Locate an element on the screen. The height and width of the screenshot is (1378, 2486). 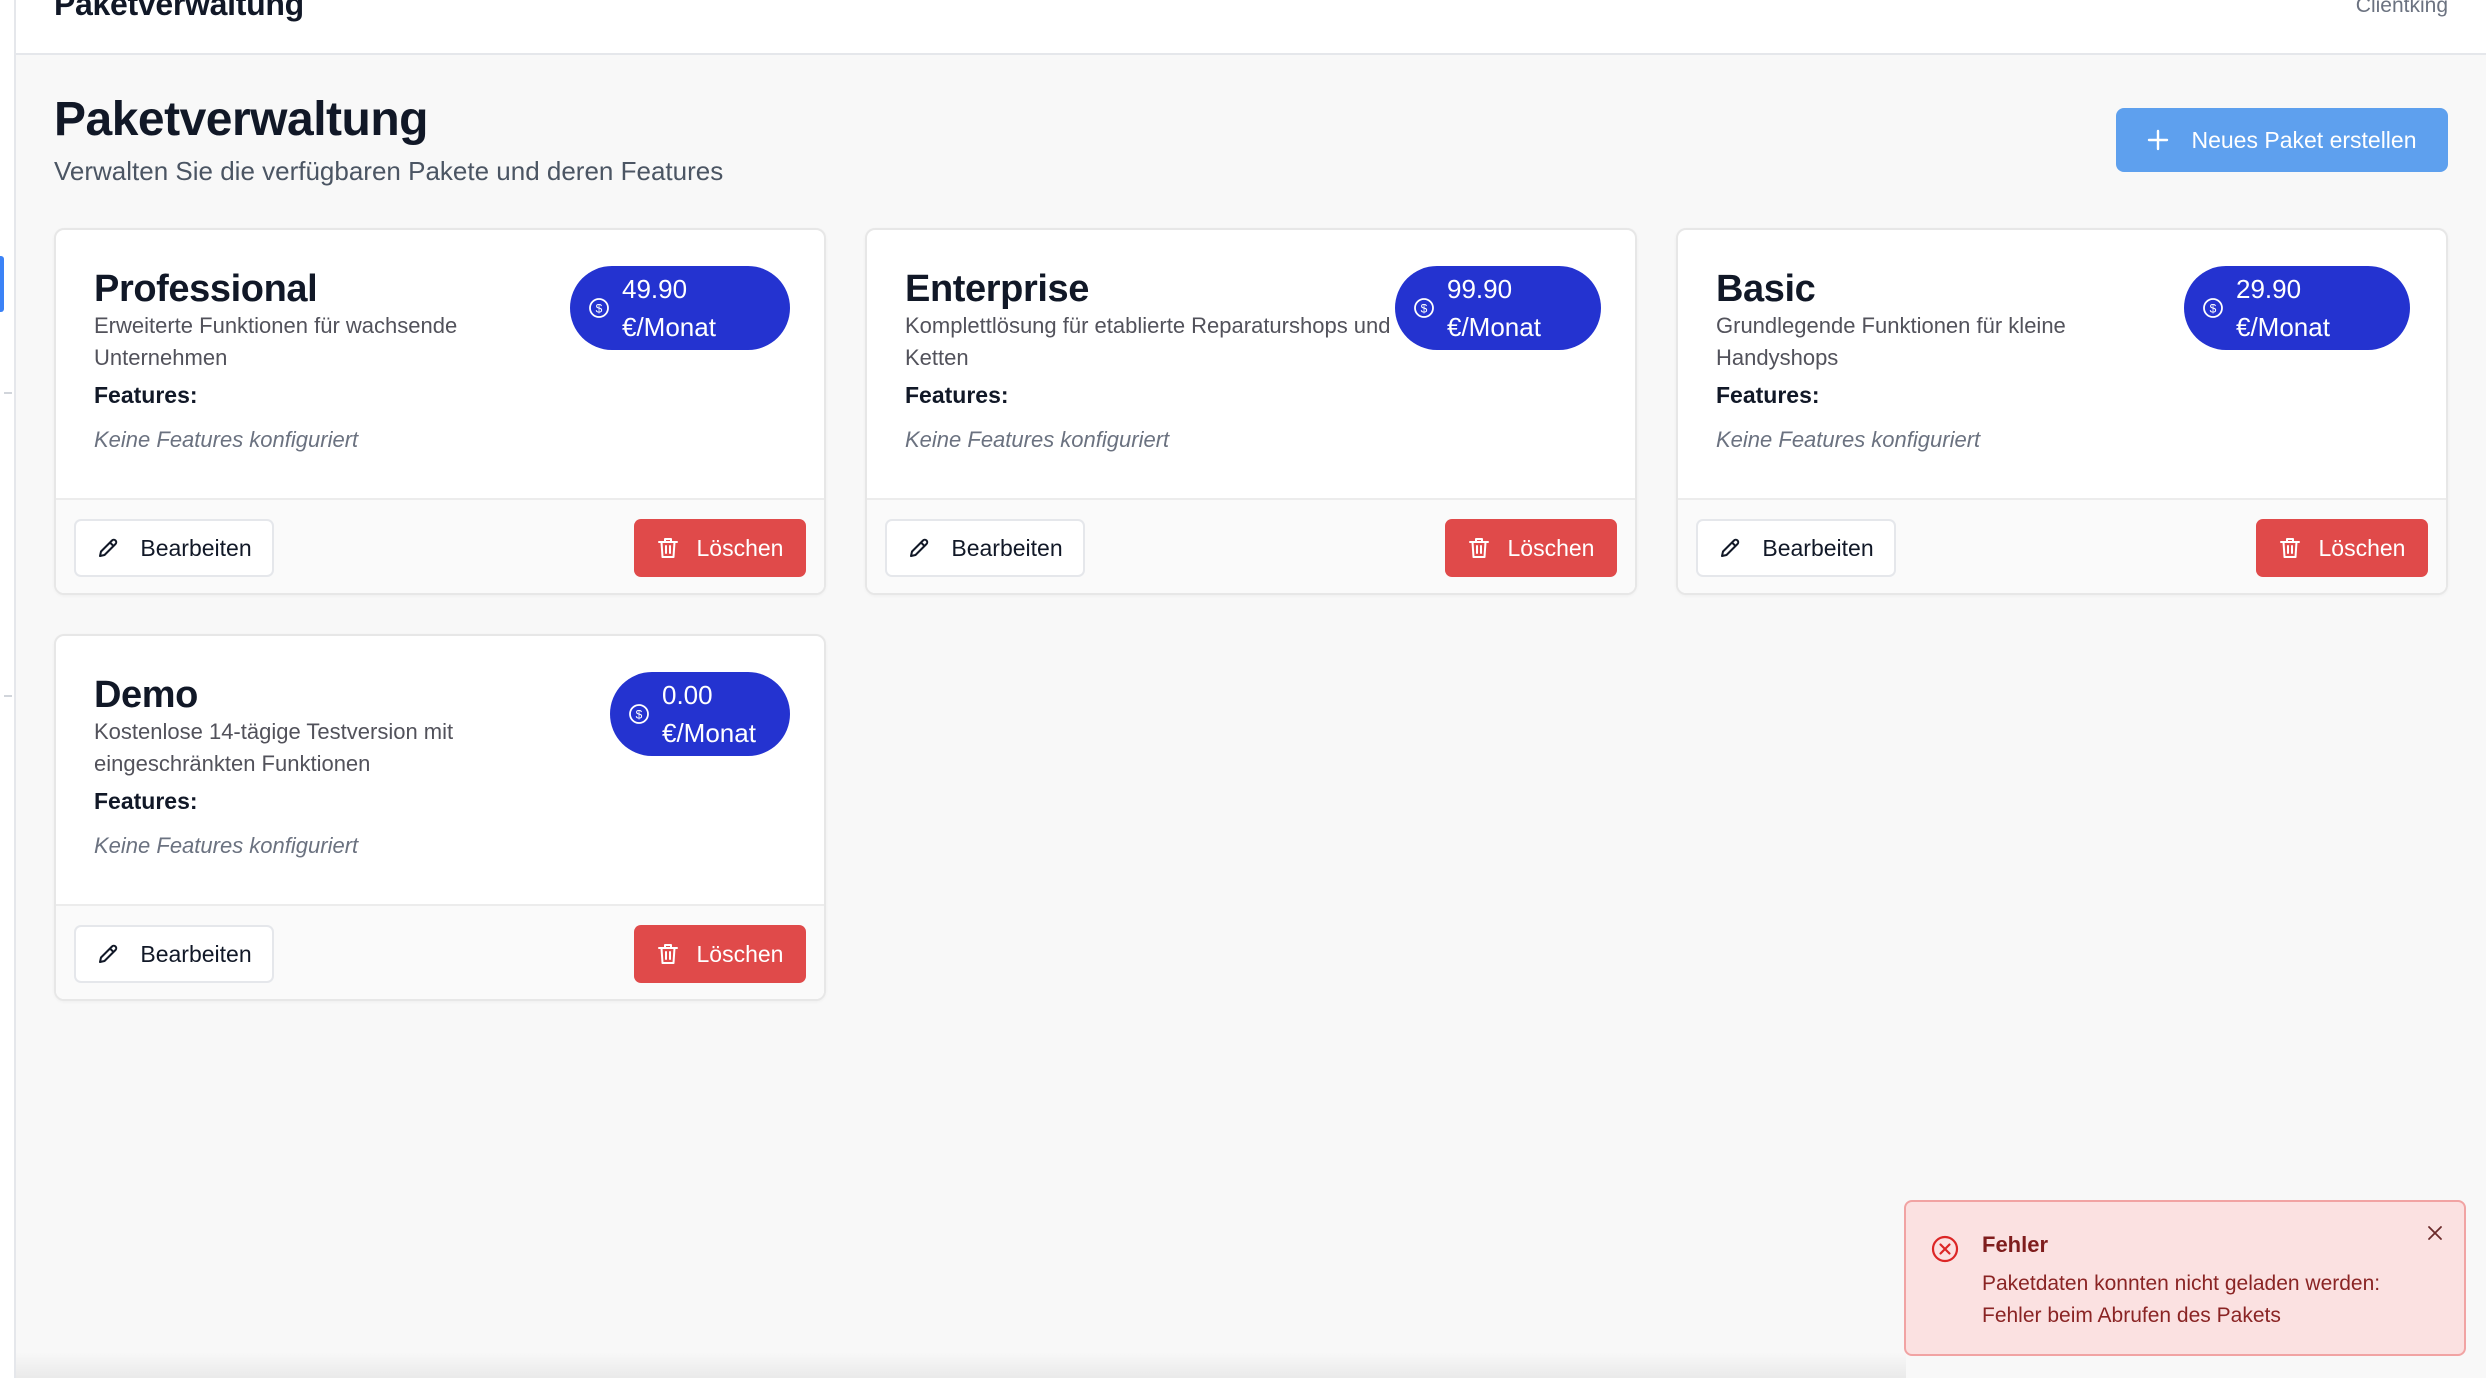
price-badge: $ 0.00 €/Monat is located at coordinates (700, 714).